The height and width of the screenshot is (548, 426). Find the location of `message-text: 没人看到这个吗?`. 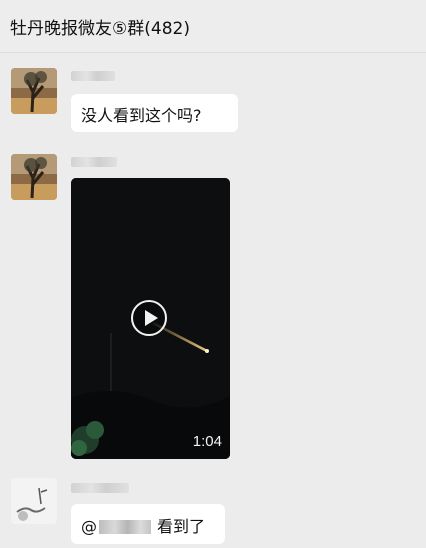

message-text: 没人看到这个吗? is located at coordinates (141, 115).